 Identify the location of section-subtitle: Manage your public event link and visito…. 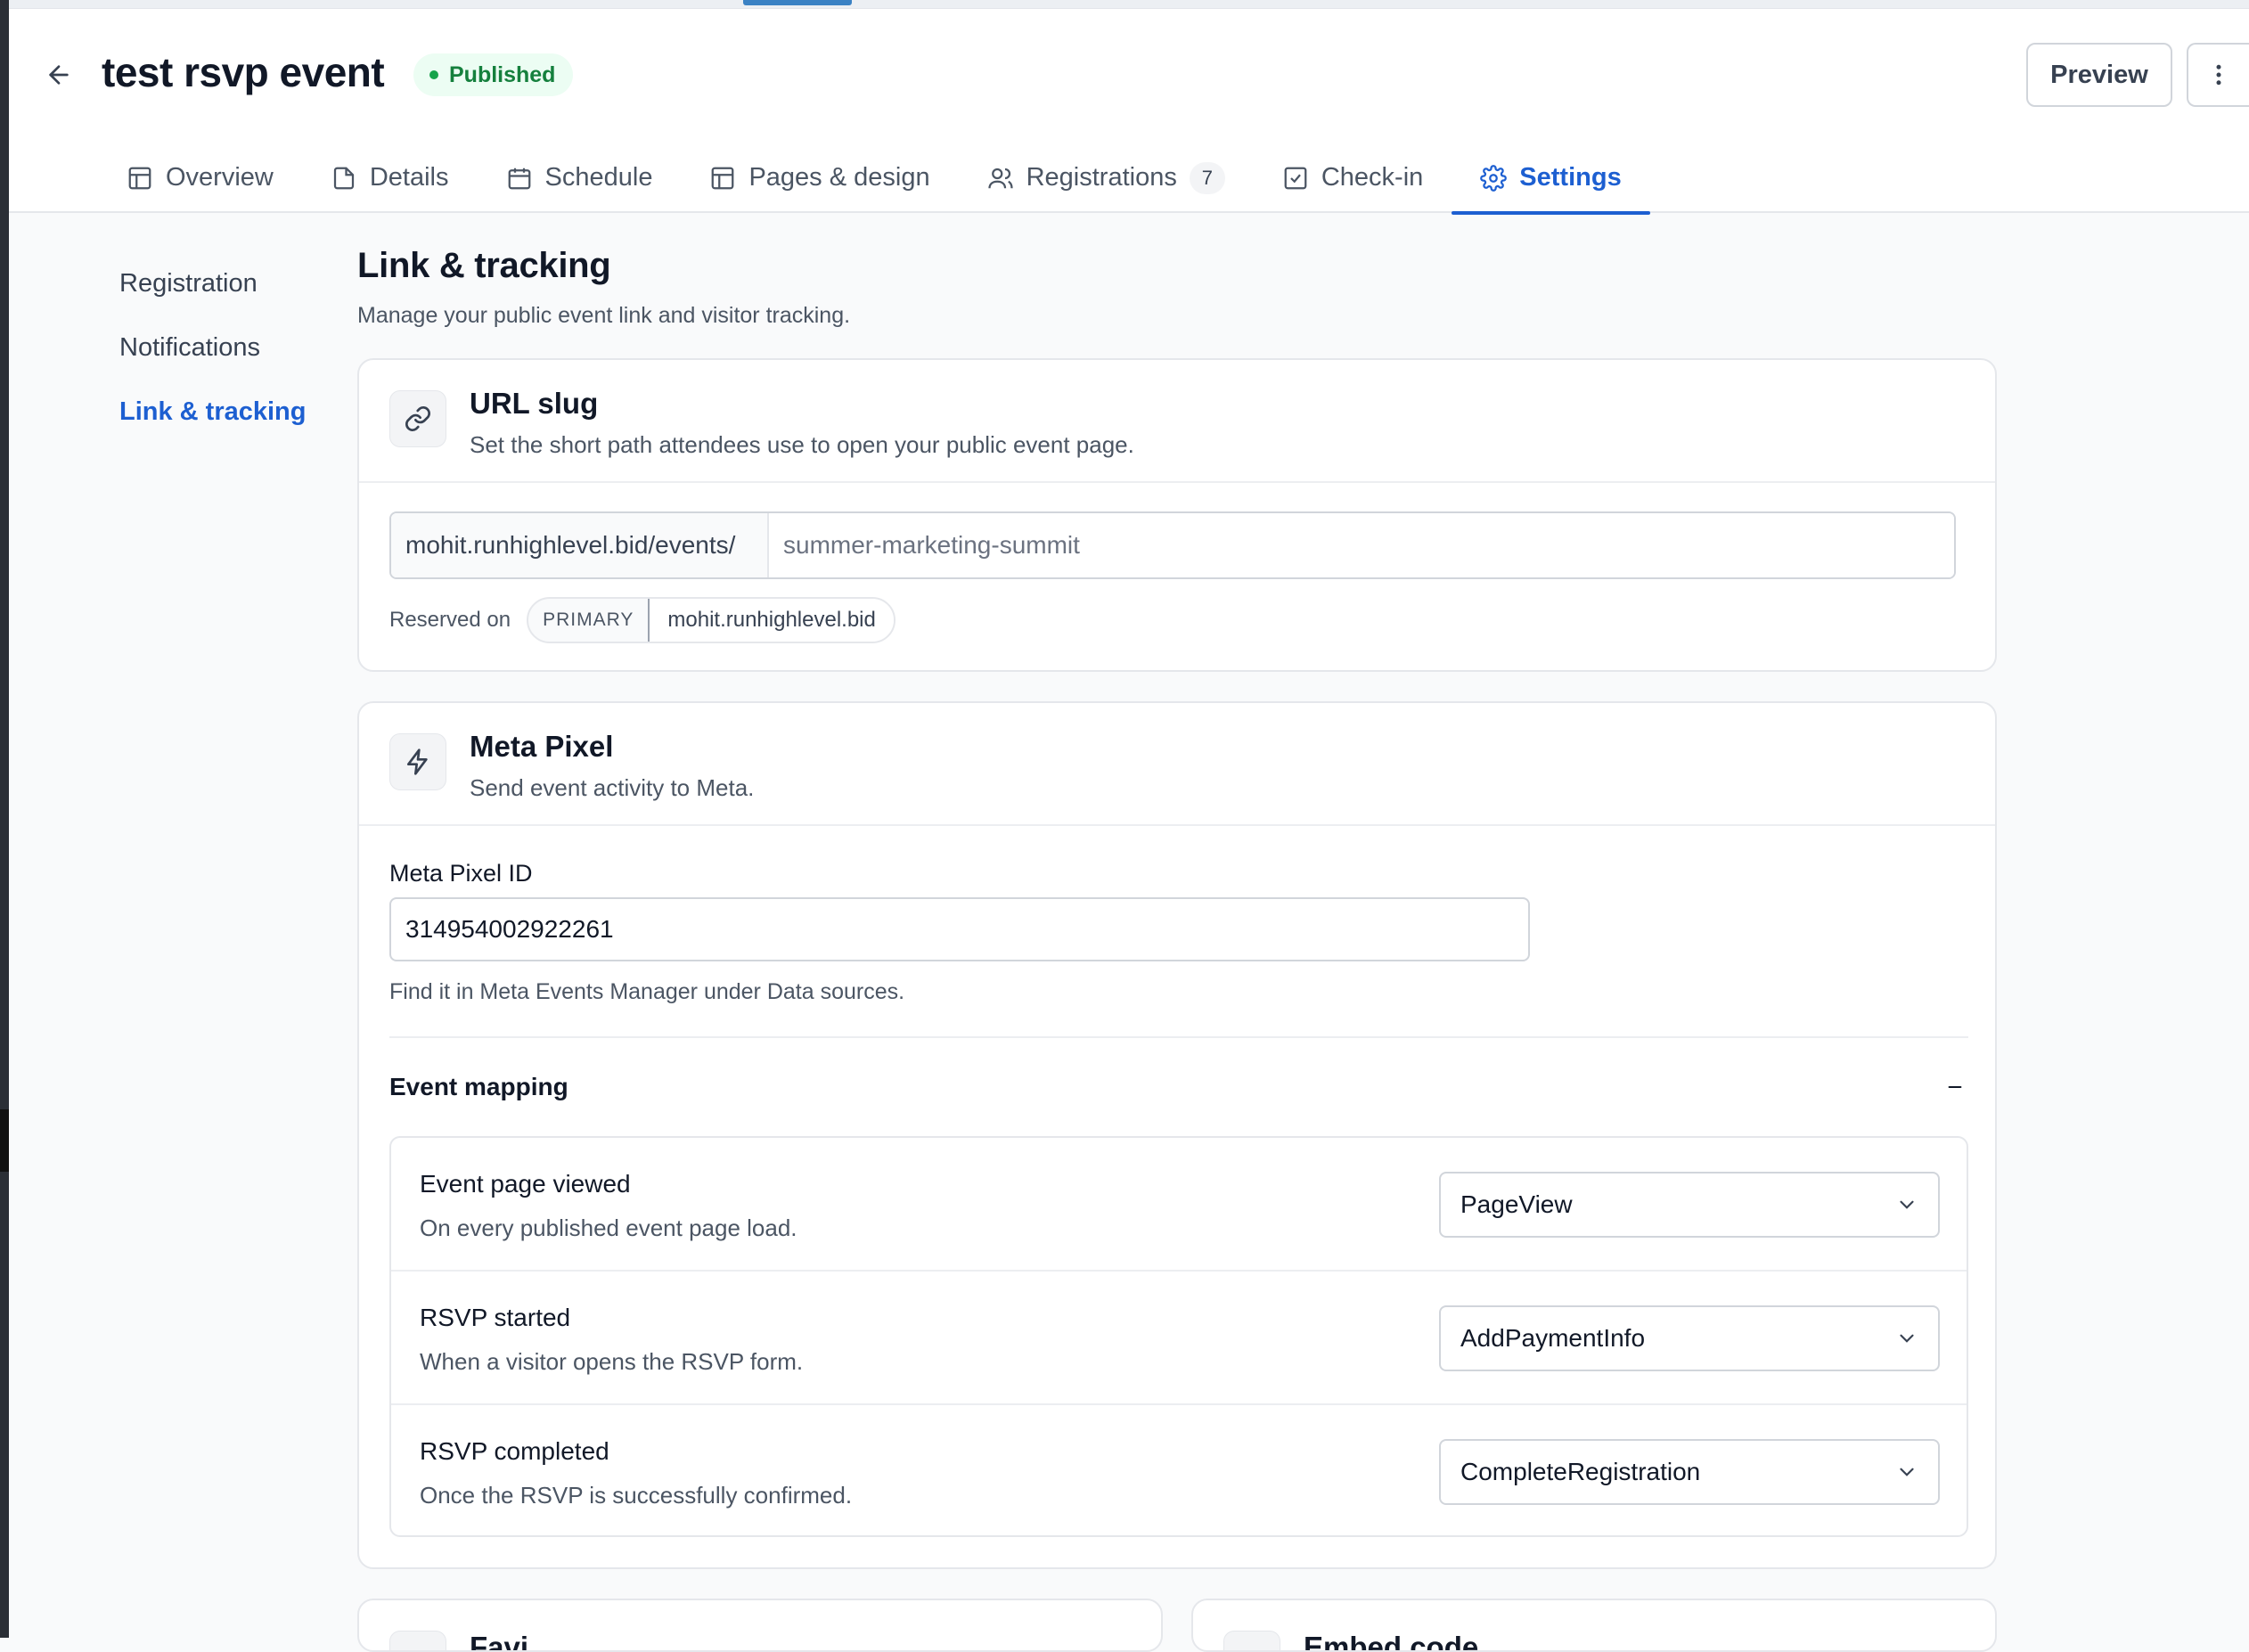
(604, 315).